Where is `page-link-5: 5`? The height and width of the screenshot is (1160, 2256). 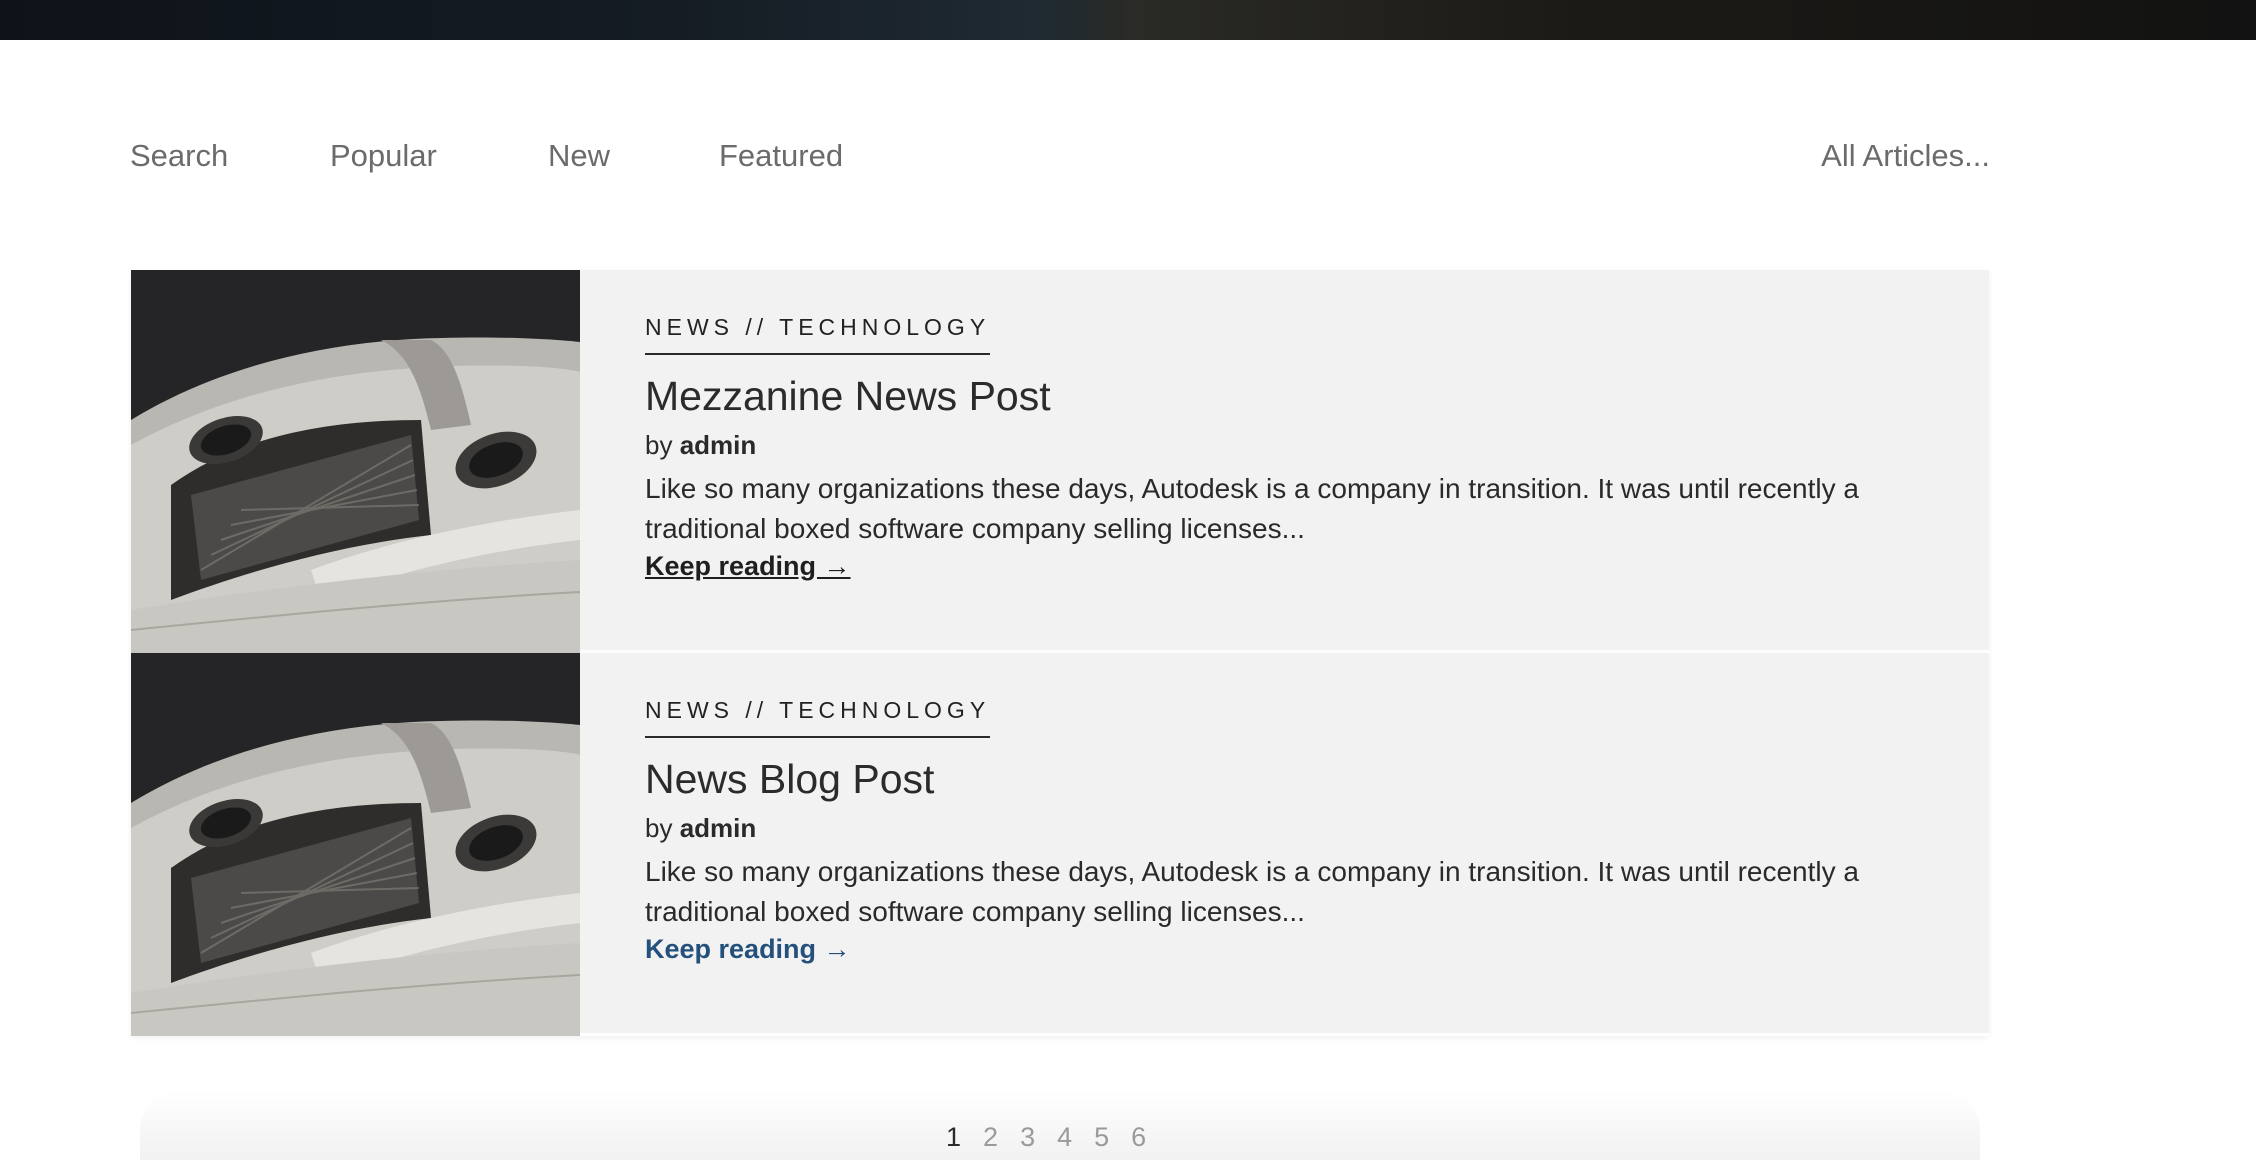
page-link-5: 5 is located at coordinates (1101, 1139).